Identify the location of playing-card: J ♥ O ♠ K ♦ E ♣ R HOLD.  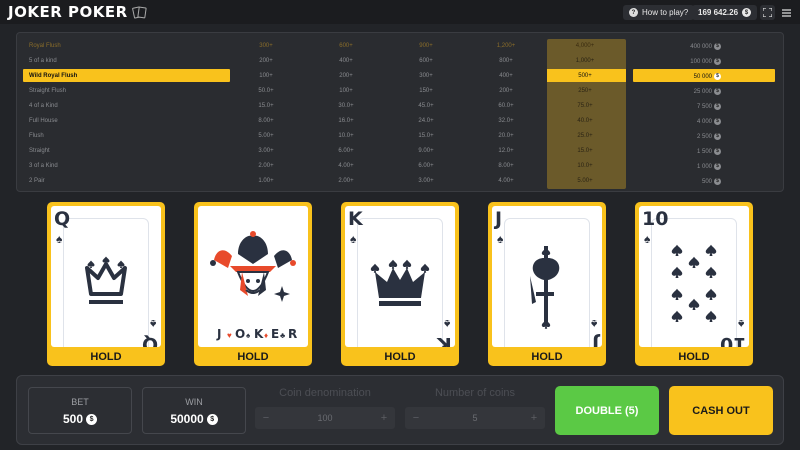
(253, 284).